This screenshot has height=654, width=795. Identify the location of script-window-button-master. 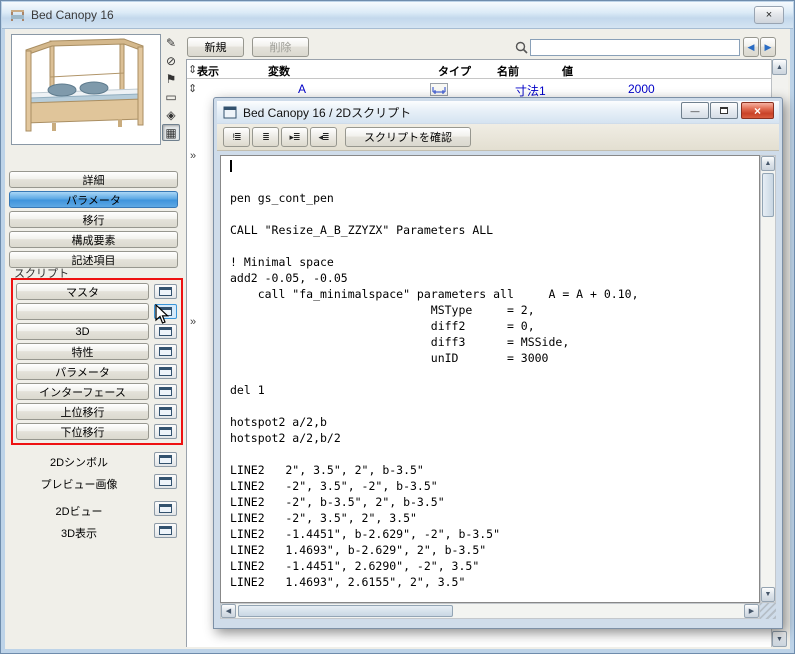
(165, 291).